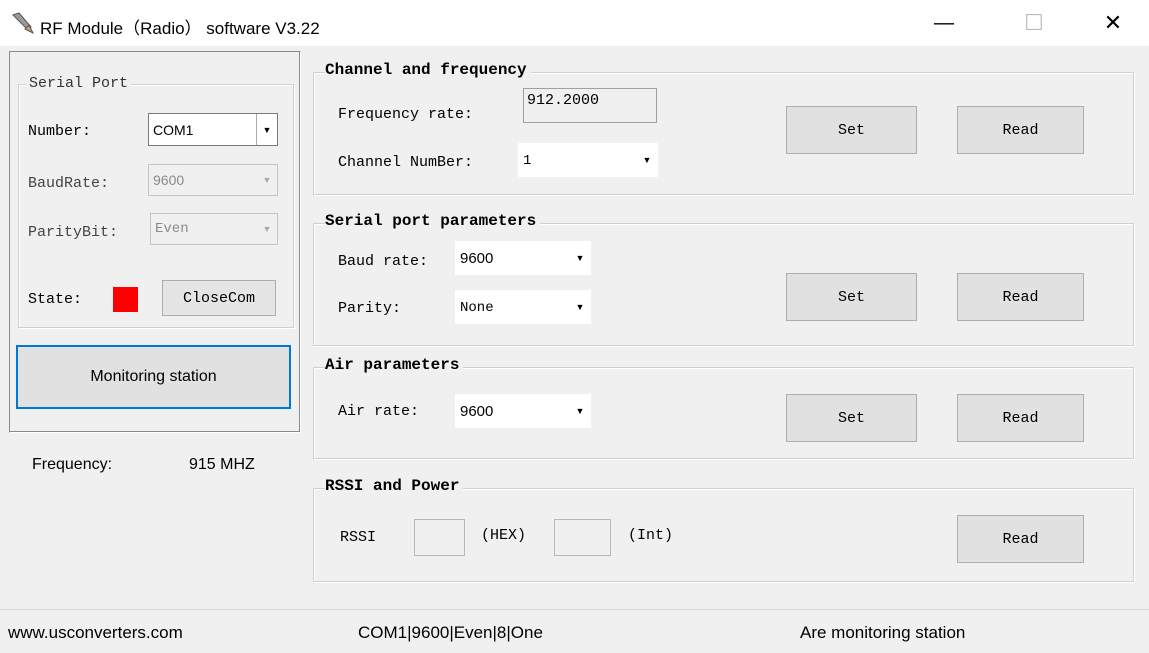 The height and width of the screenshot is (653, 1149). I want to click on state-label: State:, so click(55, 299).